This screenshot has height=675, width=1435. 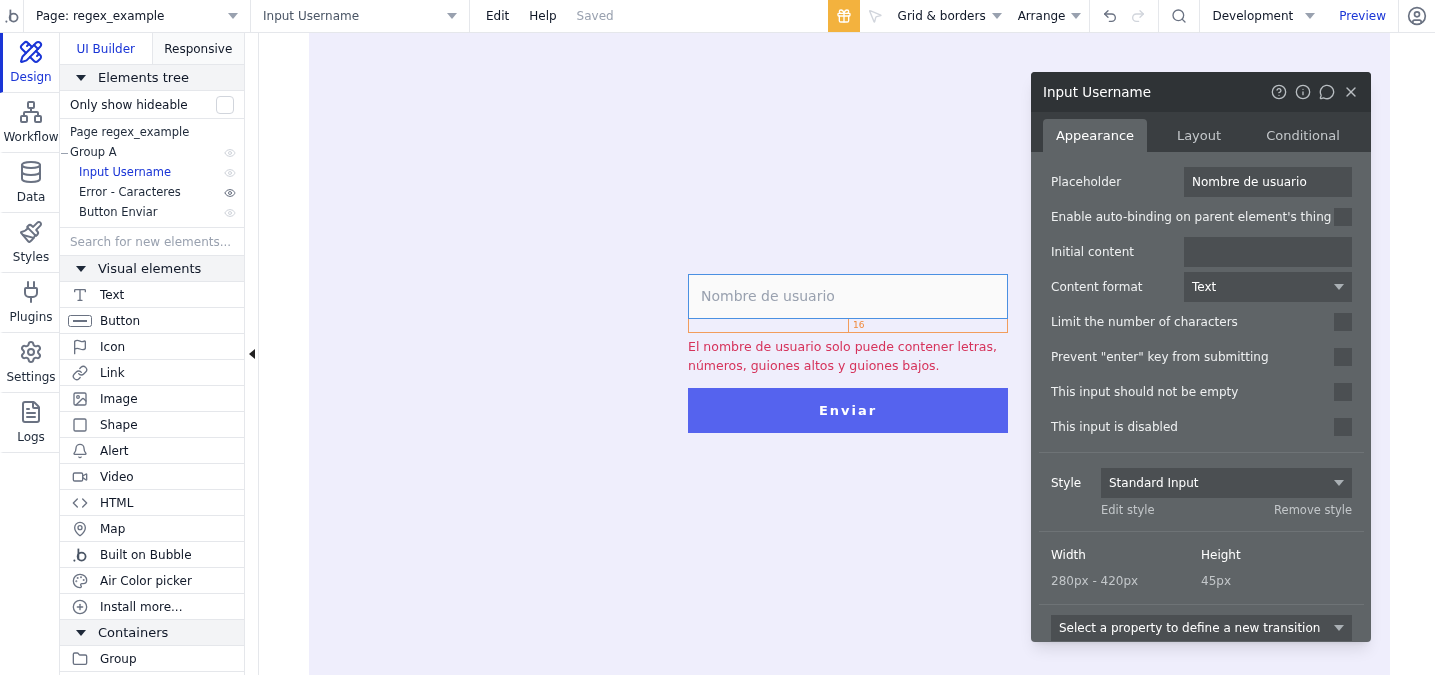 I want to click on page-selector: Page: regex_example, so click(x=137, y=16).